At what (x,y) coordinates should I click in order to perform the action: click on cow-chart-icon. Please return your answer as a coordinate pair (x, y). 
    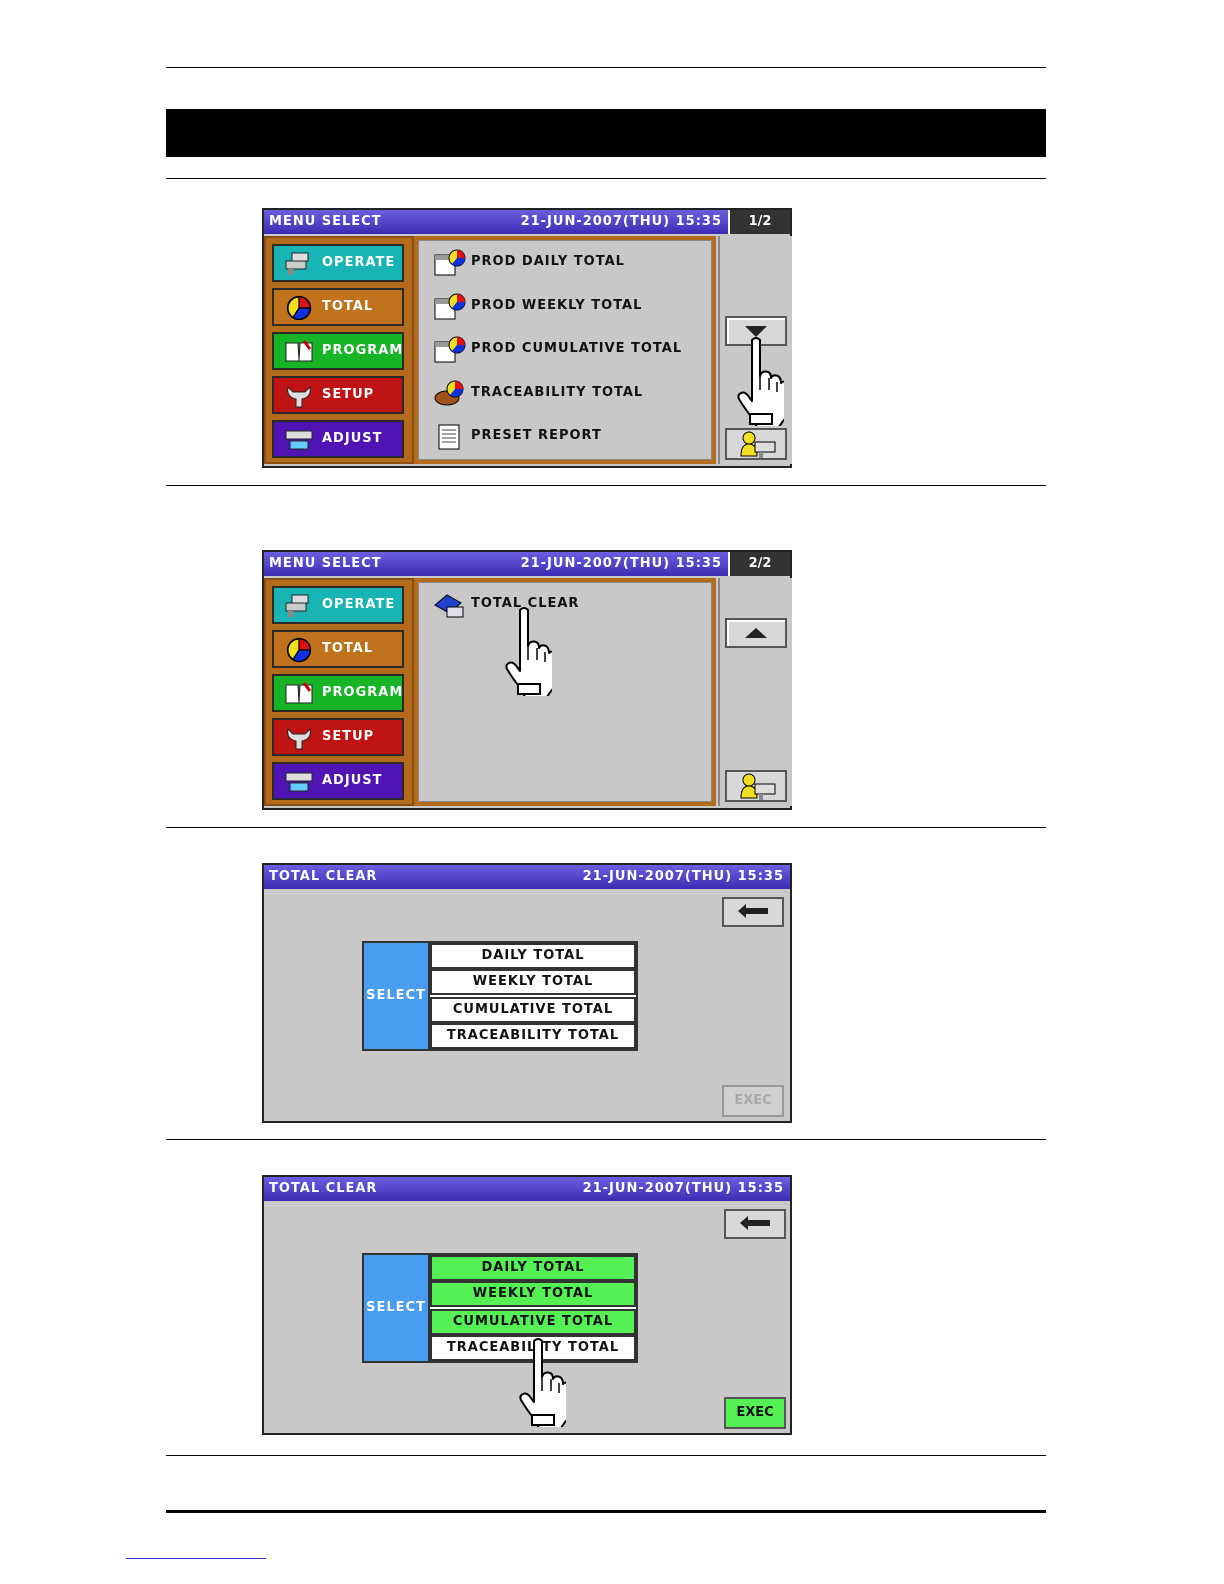
    Looking at the image, I should click on (449, 393).